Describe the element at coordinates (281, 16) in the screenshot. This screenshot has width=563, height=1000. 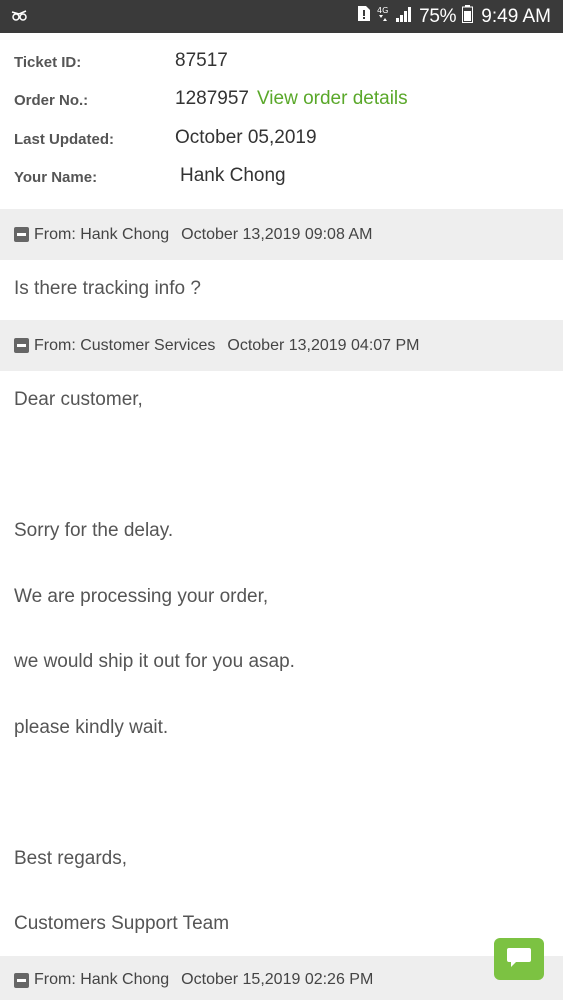
I see `status-bar: 4G 75% 9:49 AM` at that location.